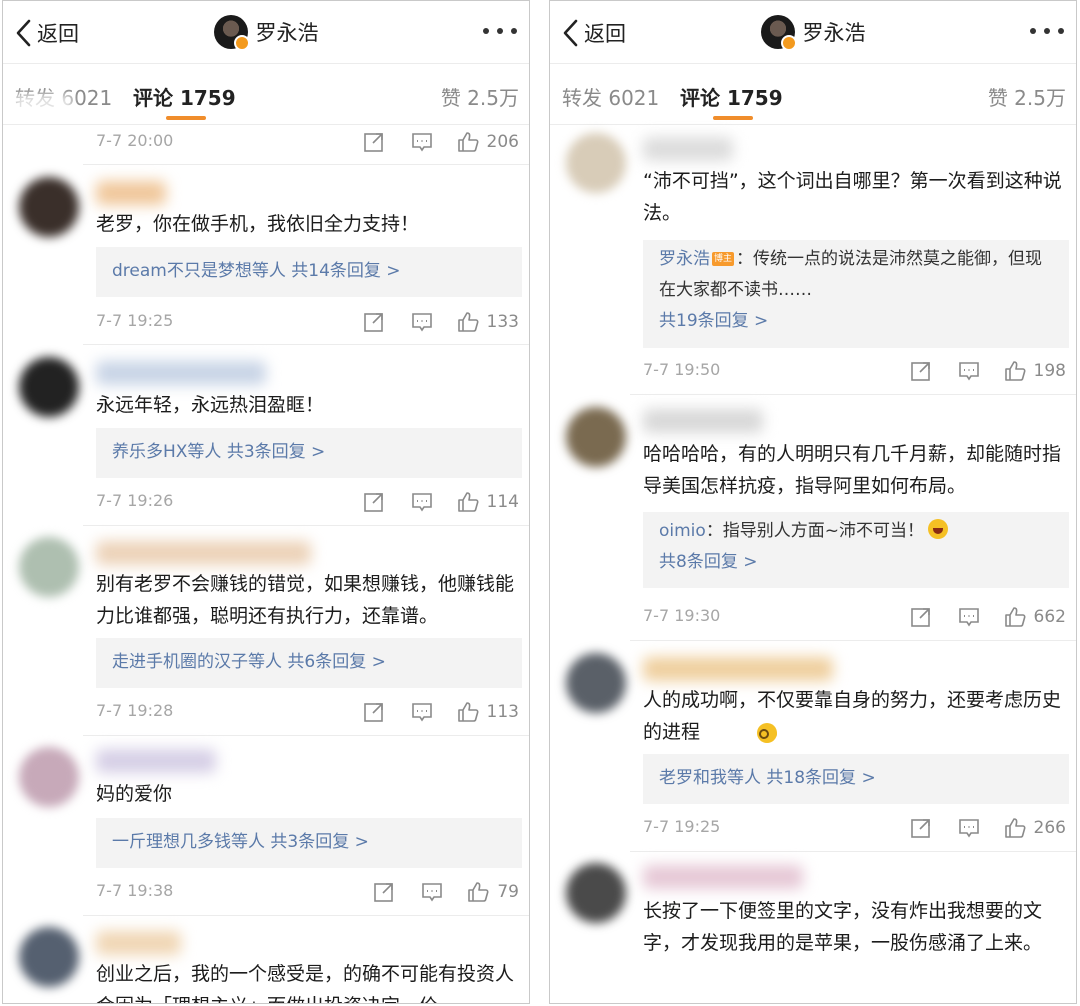 The width and height of the screenshot is (1080, 1006). I want to click on like-count: 79, so click(508, 892).